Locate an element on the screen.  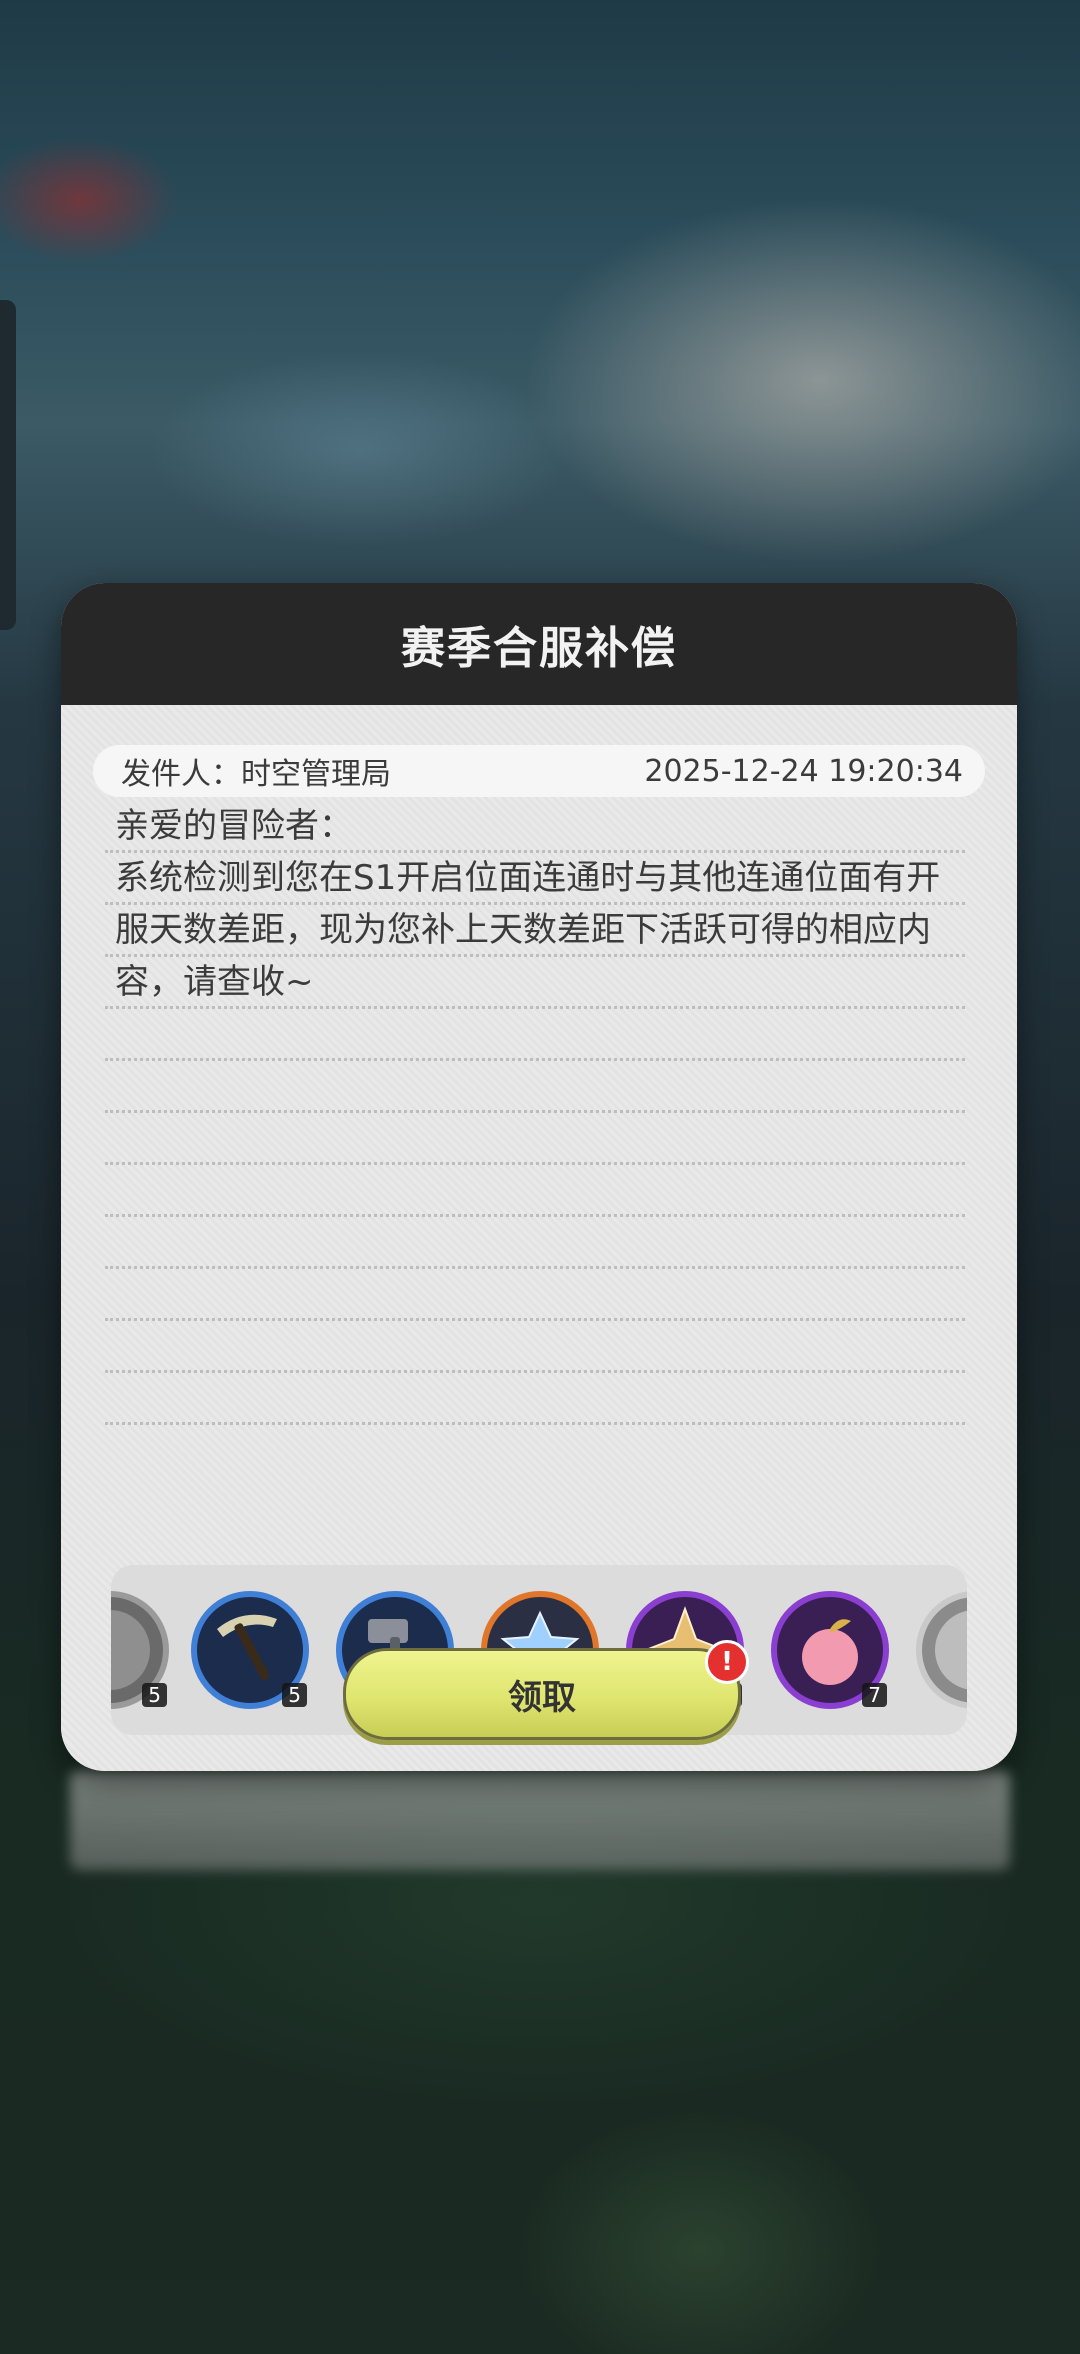
dialog-header: 赛季合服补偿 is located at coordinates (539, 644).